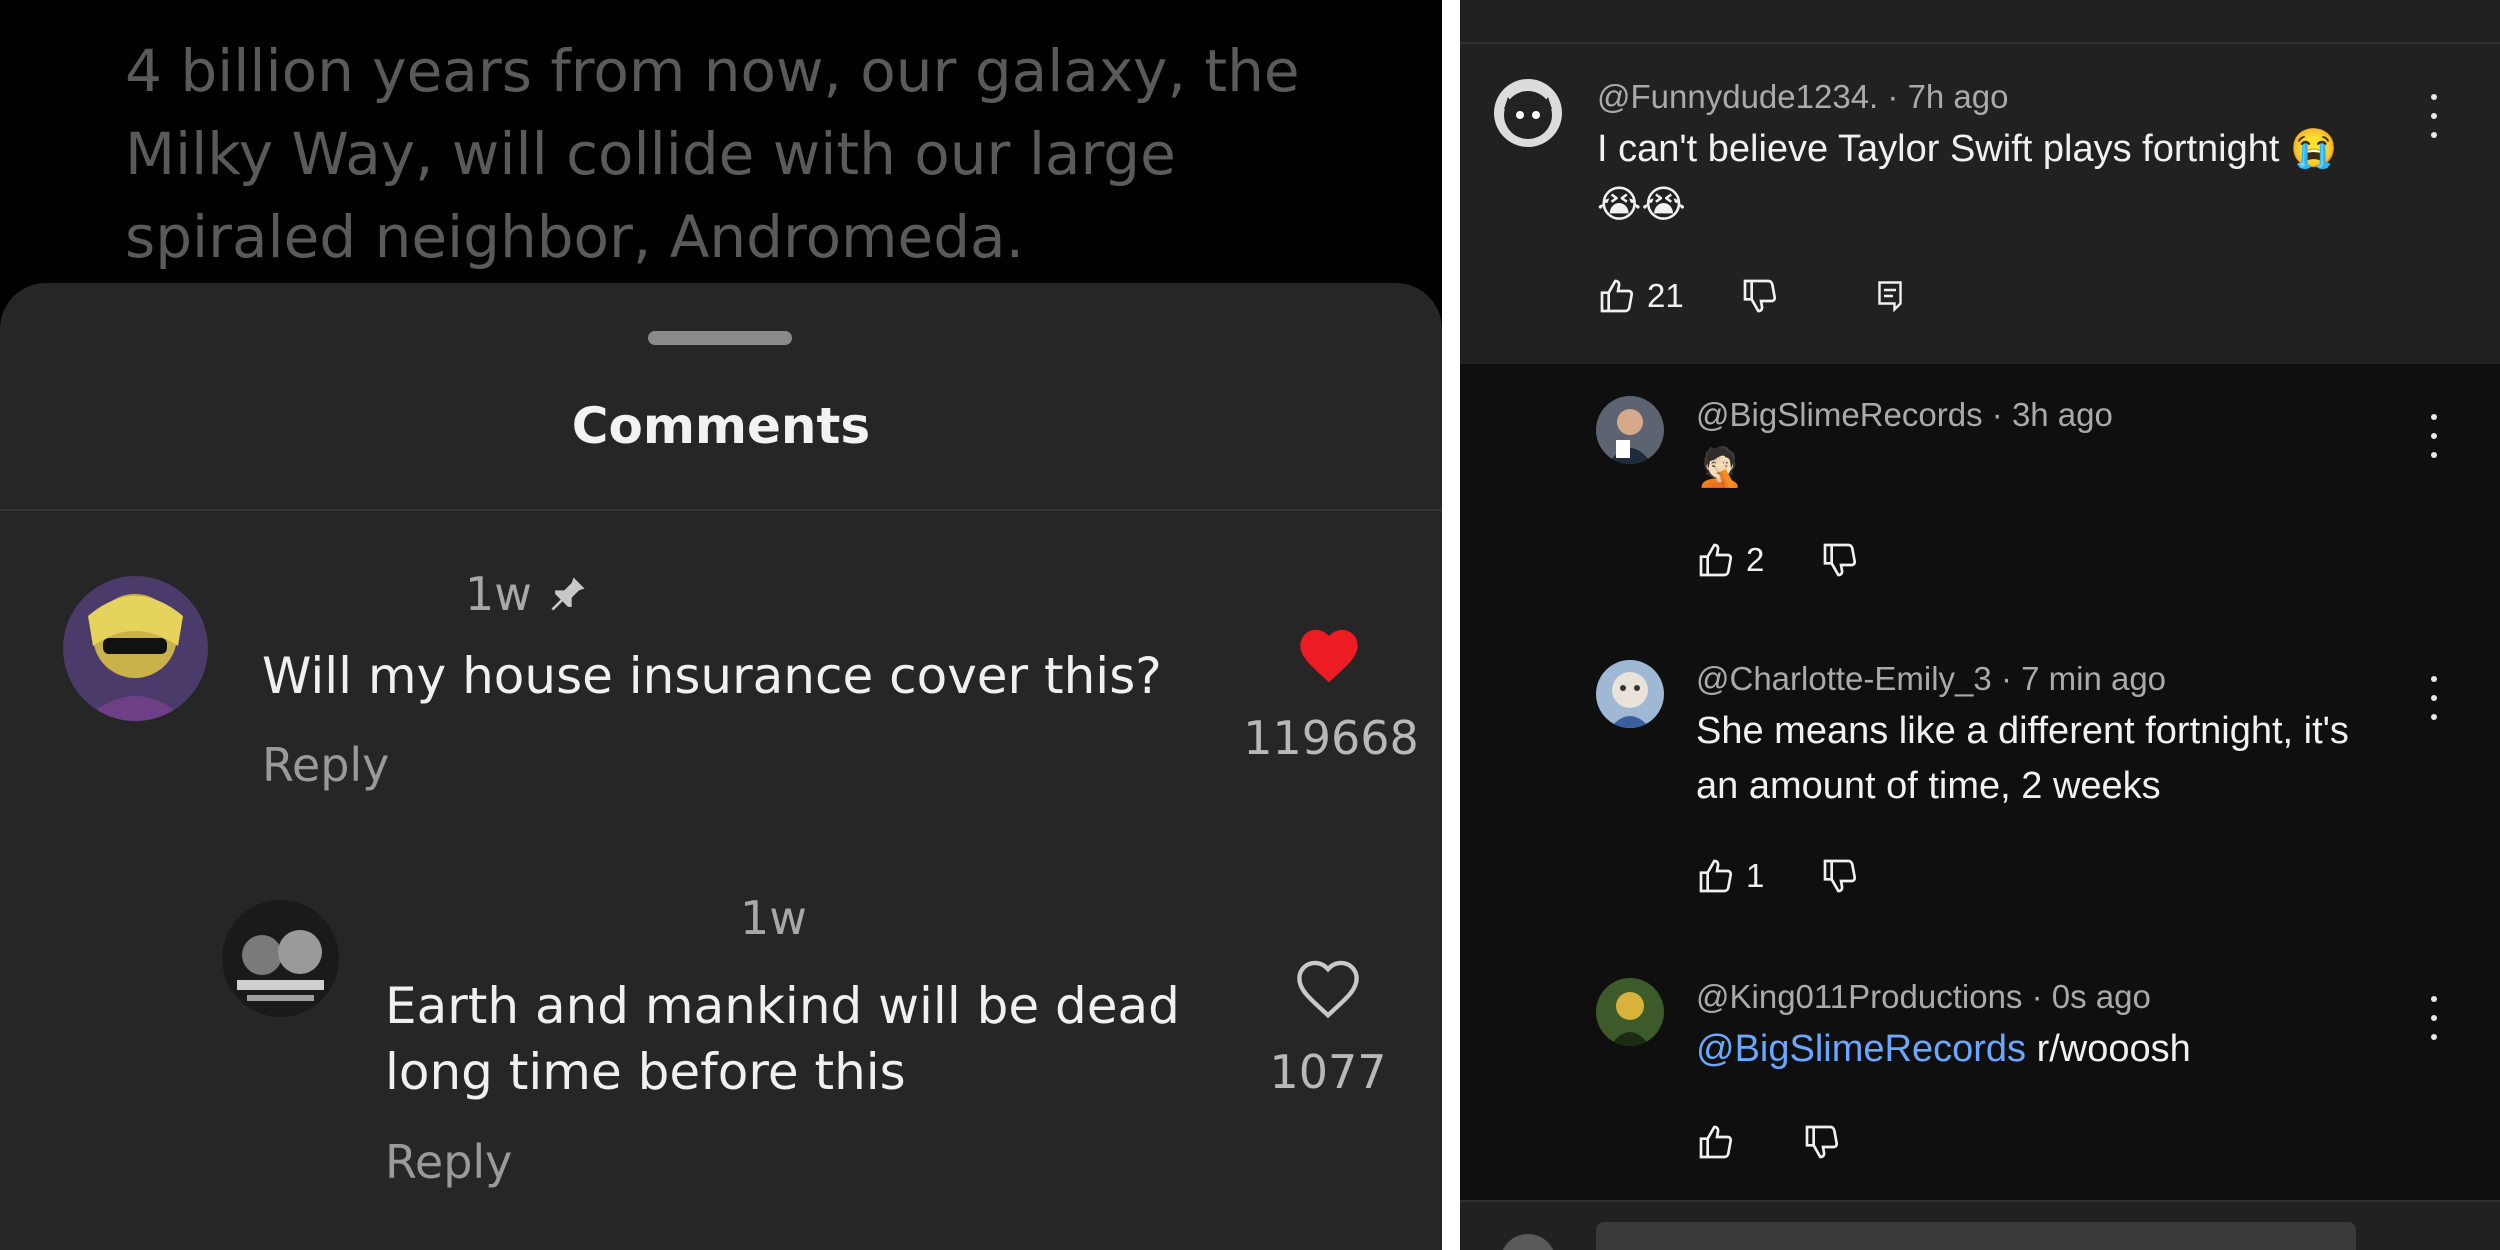  What do you see at coordinates (721, 510) in the screenshot?
I see `divider` at bounding box center [721, 510].